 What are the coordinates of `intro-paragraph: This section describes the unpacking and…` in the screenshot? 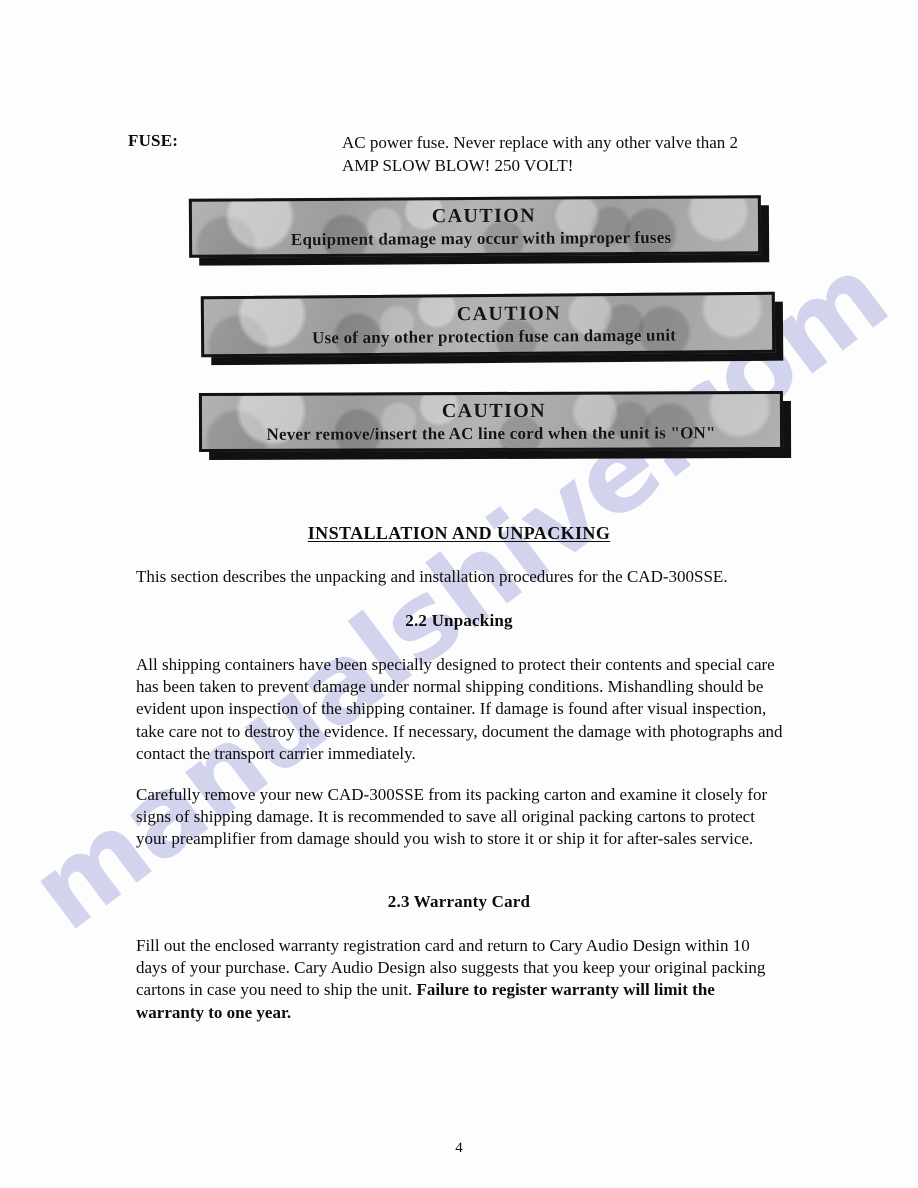 It's located at (432, 576).